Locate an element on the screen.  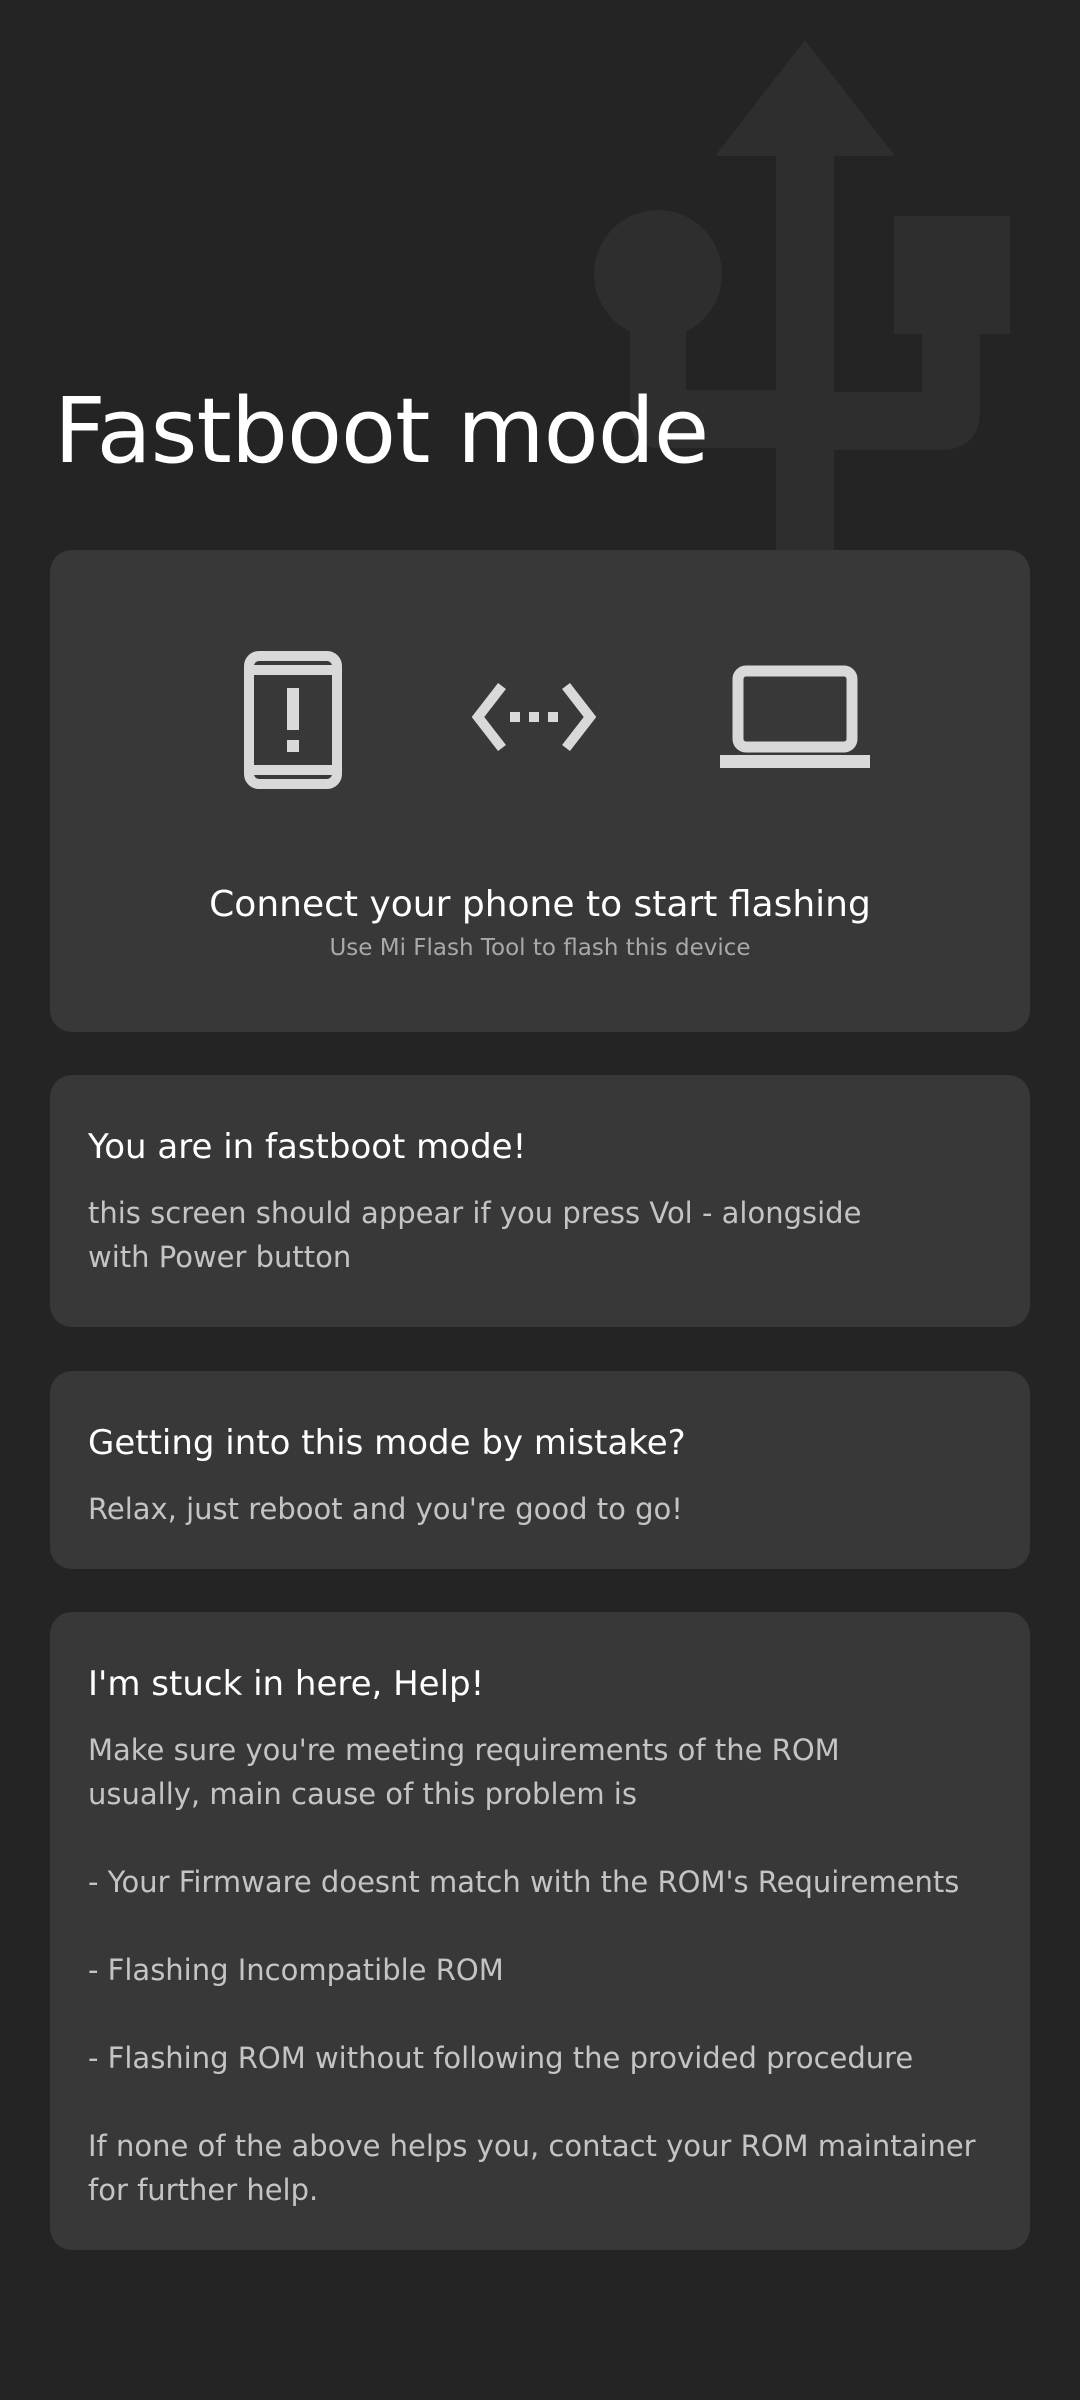
connect-title: Connect your phone to start flashing is located at coordinates (540, 904).